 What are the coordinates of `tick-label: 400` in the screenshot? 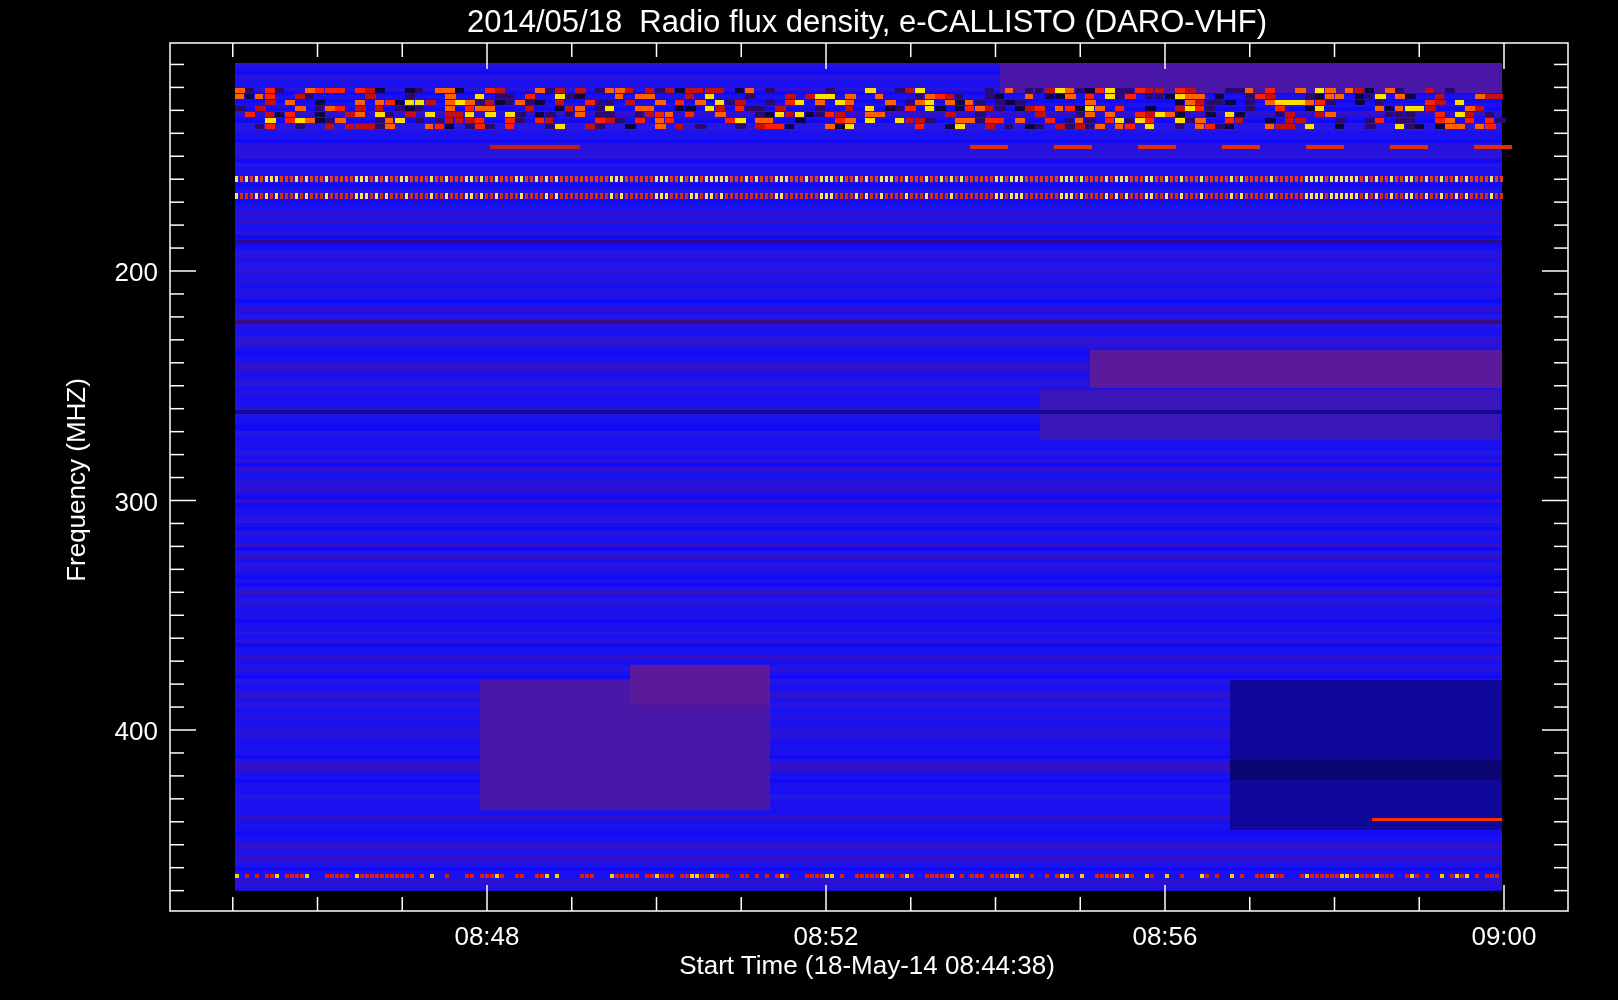 It's located at (136, 731).